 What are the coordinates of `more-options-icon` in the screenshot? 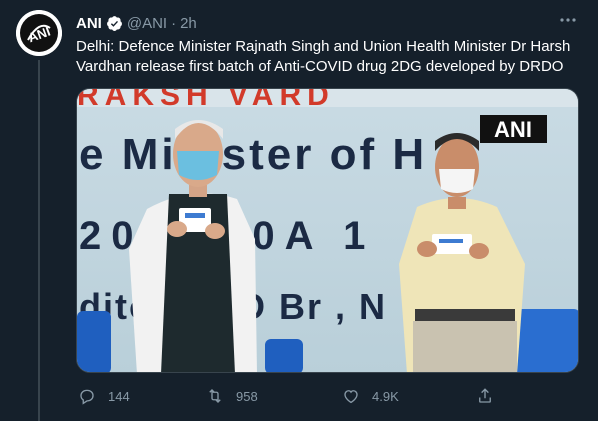 It's located at (568, 20).